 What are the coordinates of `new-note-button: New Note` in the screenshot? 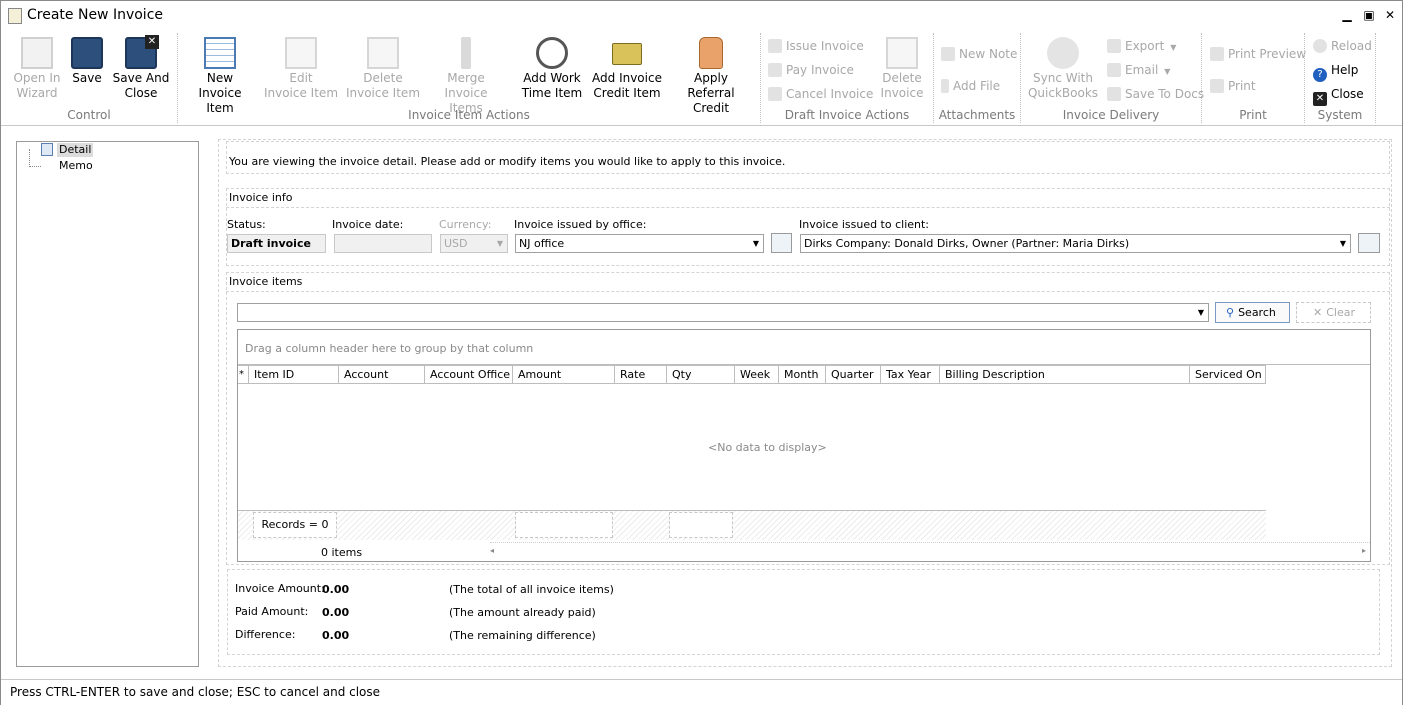 It's located at (979, 54).